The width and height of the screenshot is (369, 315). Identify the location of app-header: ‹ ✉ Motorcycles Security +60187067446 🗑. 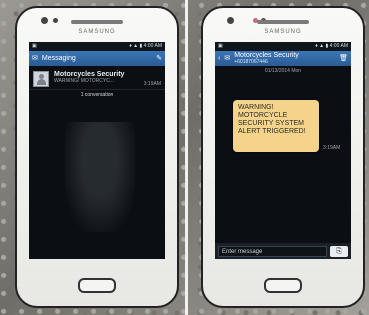
(283, 58).